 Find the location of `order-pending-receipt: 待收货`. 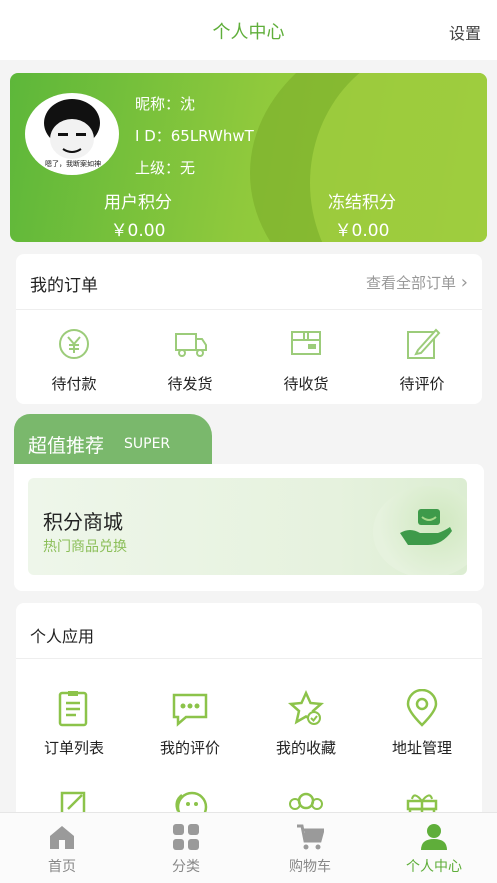

order-pending-receipt: 待收货 is located at coordinates (306, 360).